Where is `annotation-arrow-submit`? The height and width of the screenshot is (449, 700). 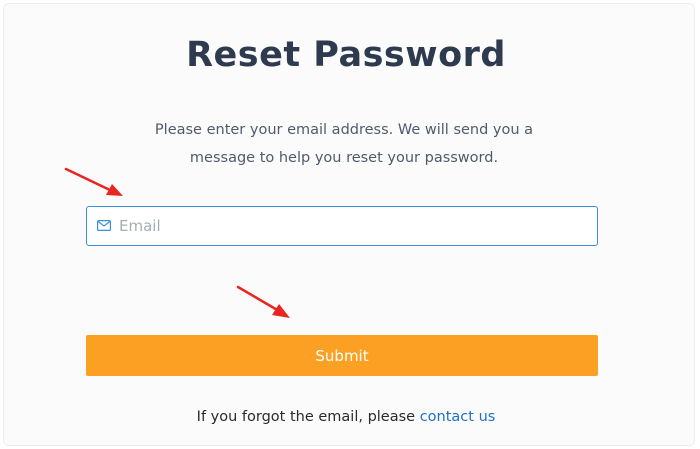 annotation-arrow-submit is located at coordinates (263, 301).